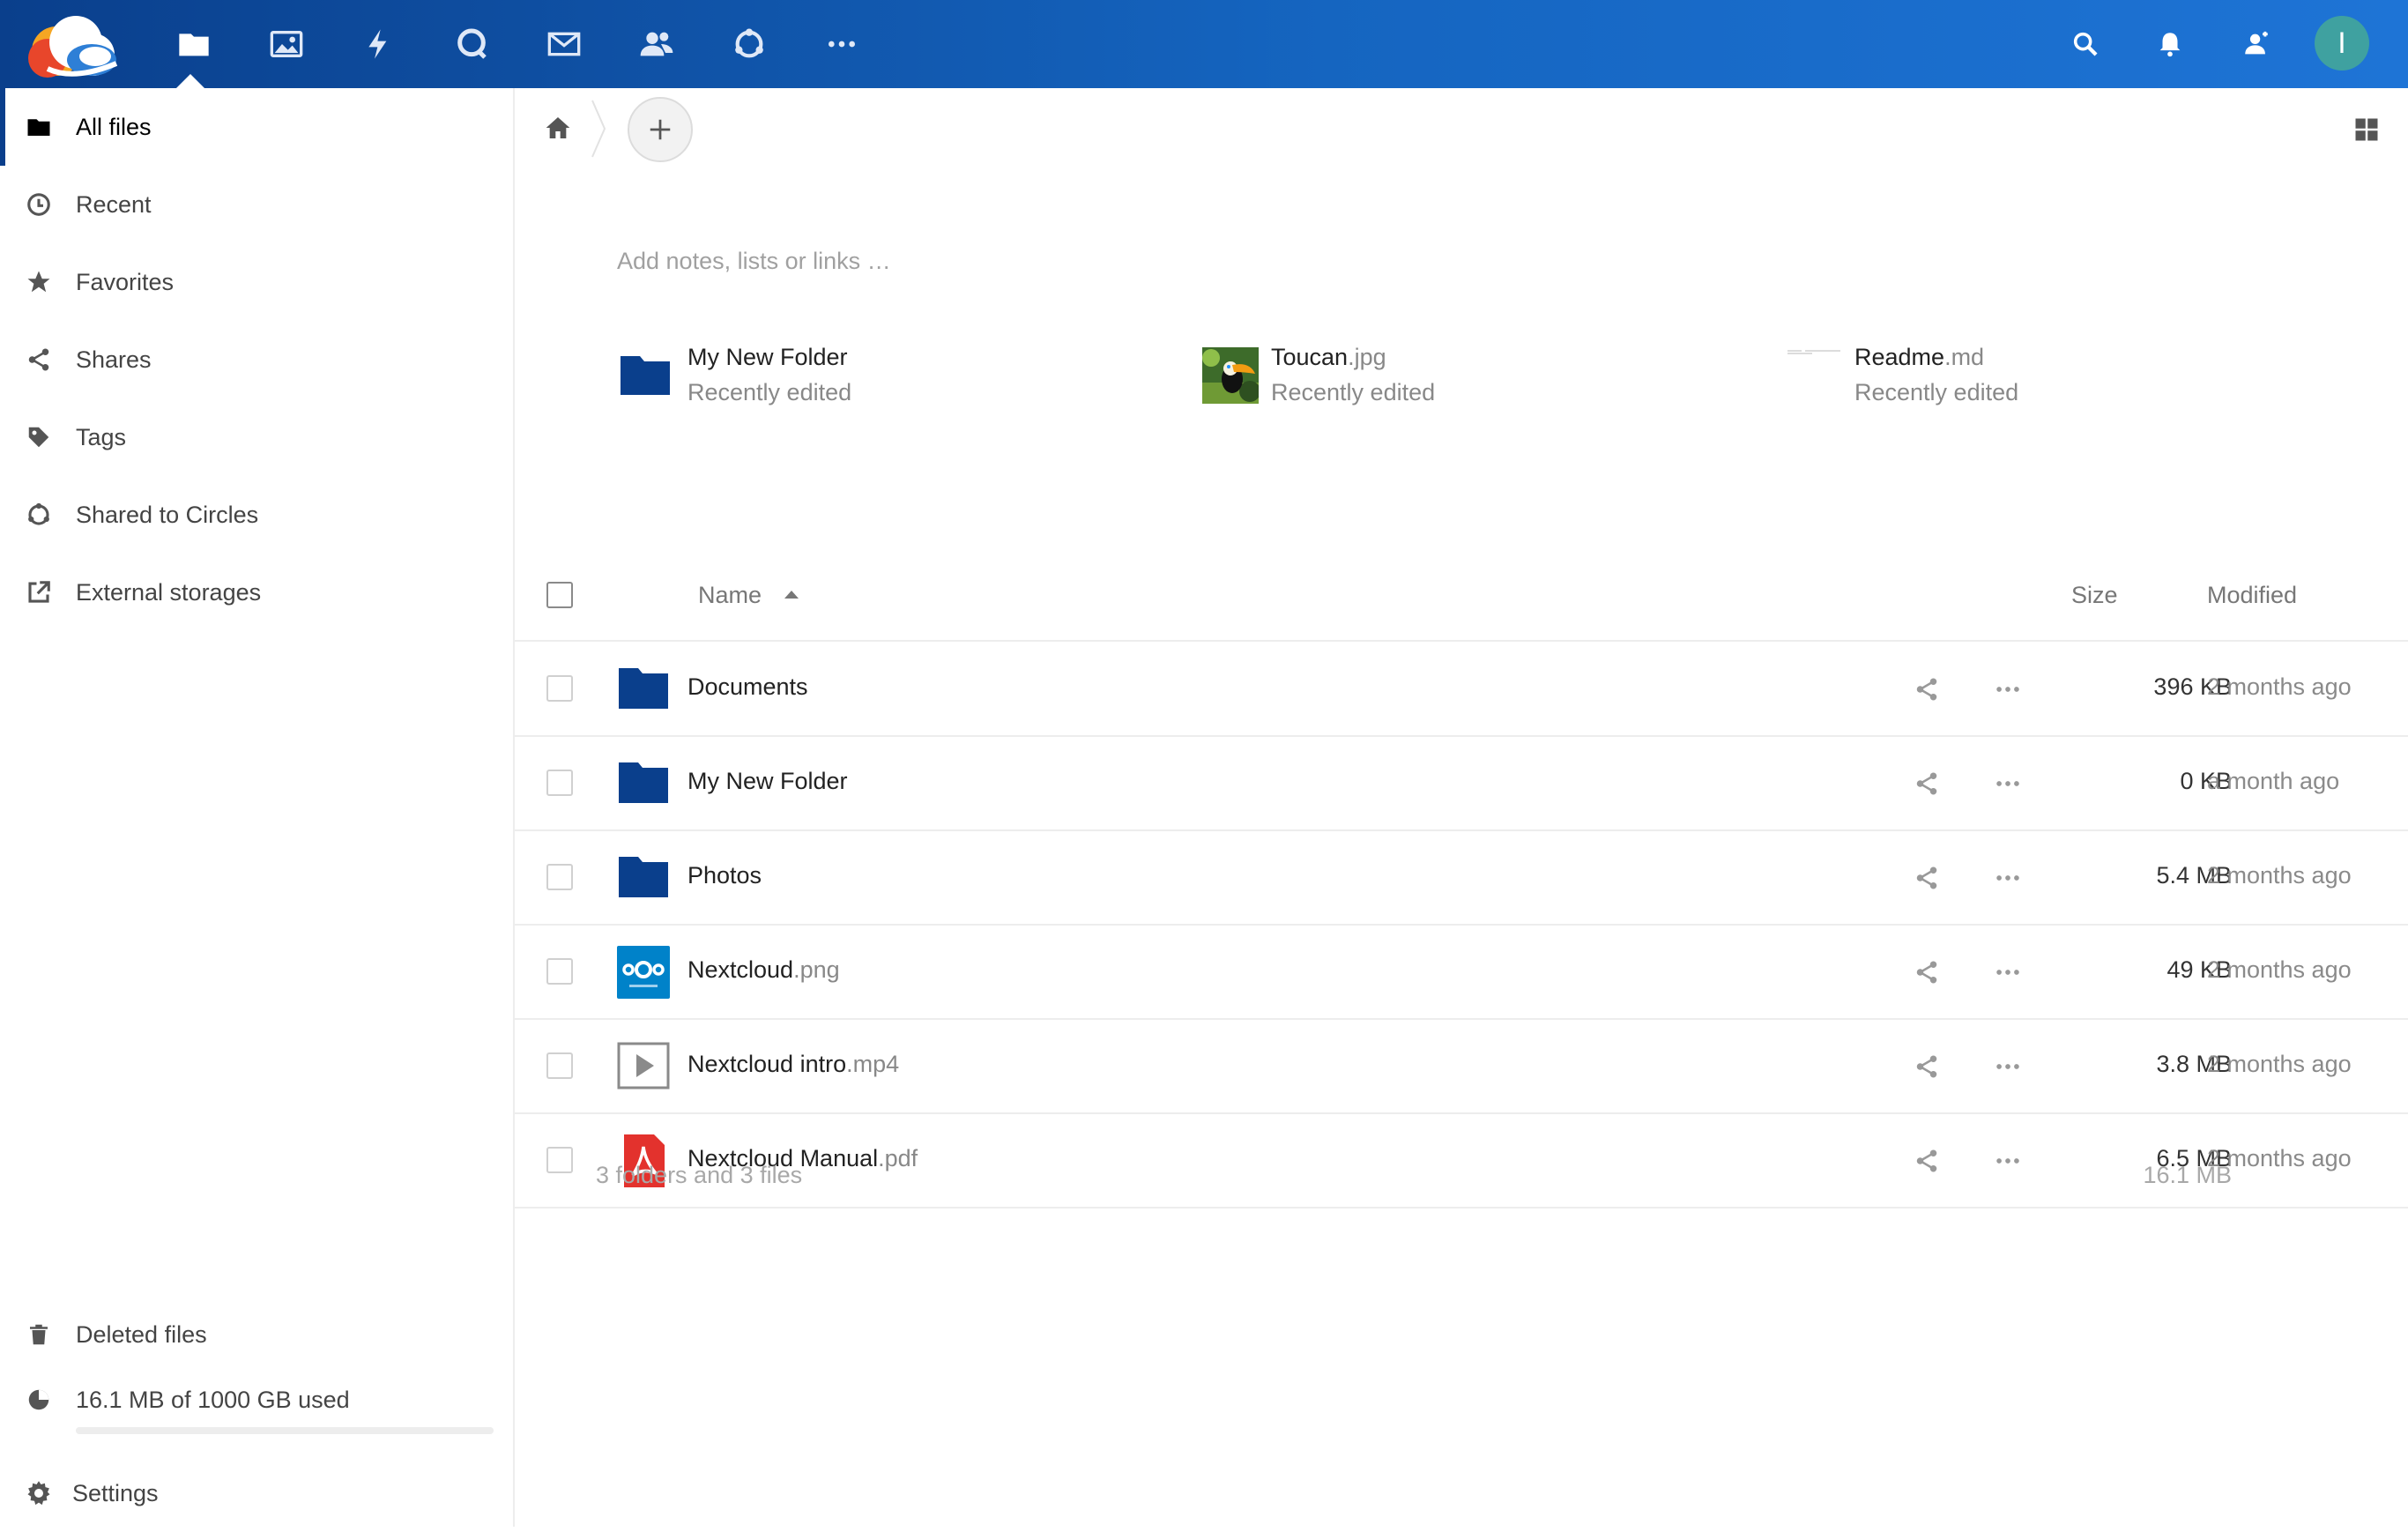  I want to click on search-icon, so click(2085, 44).